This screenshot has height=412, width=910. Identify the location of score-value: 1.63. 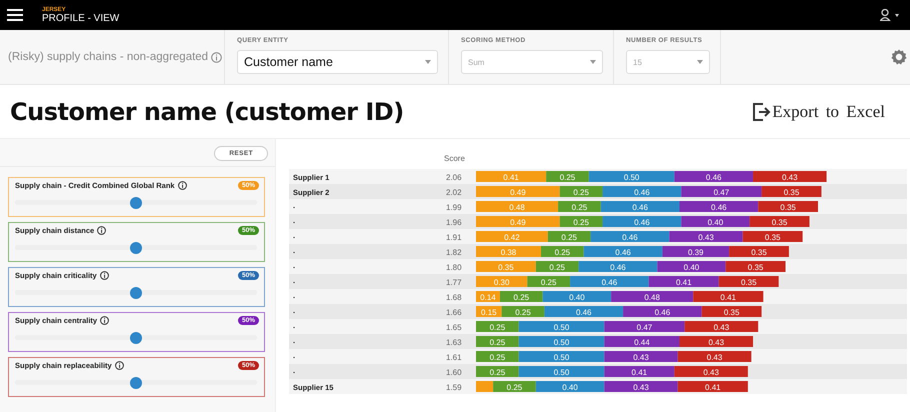
(454, 342).